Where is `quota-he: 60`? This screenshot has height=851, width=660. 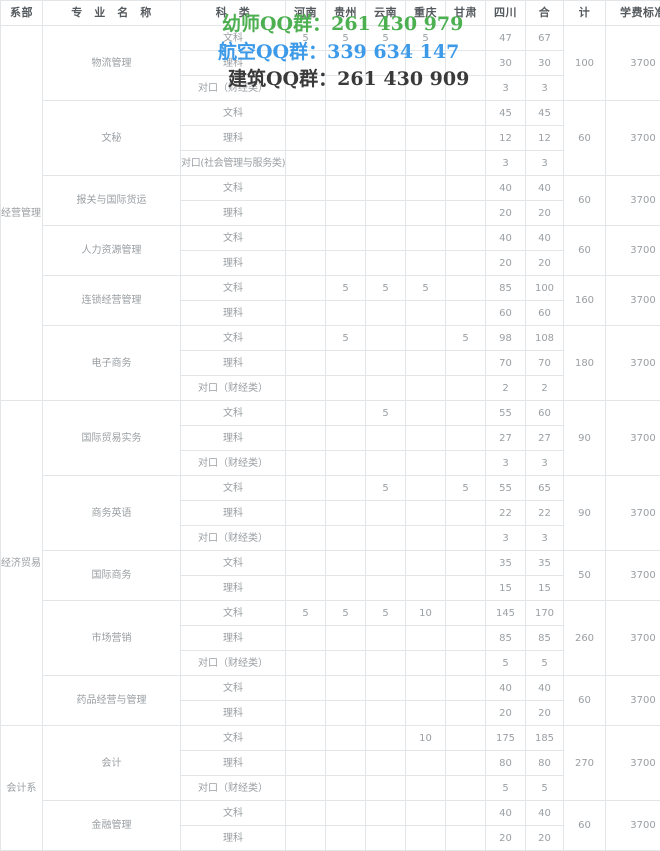 quota-he: 60 is located at coordinates (545, 313).